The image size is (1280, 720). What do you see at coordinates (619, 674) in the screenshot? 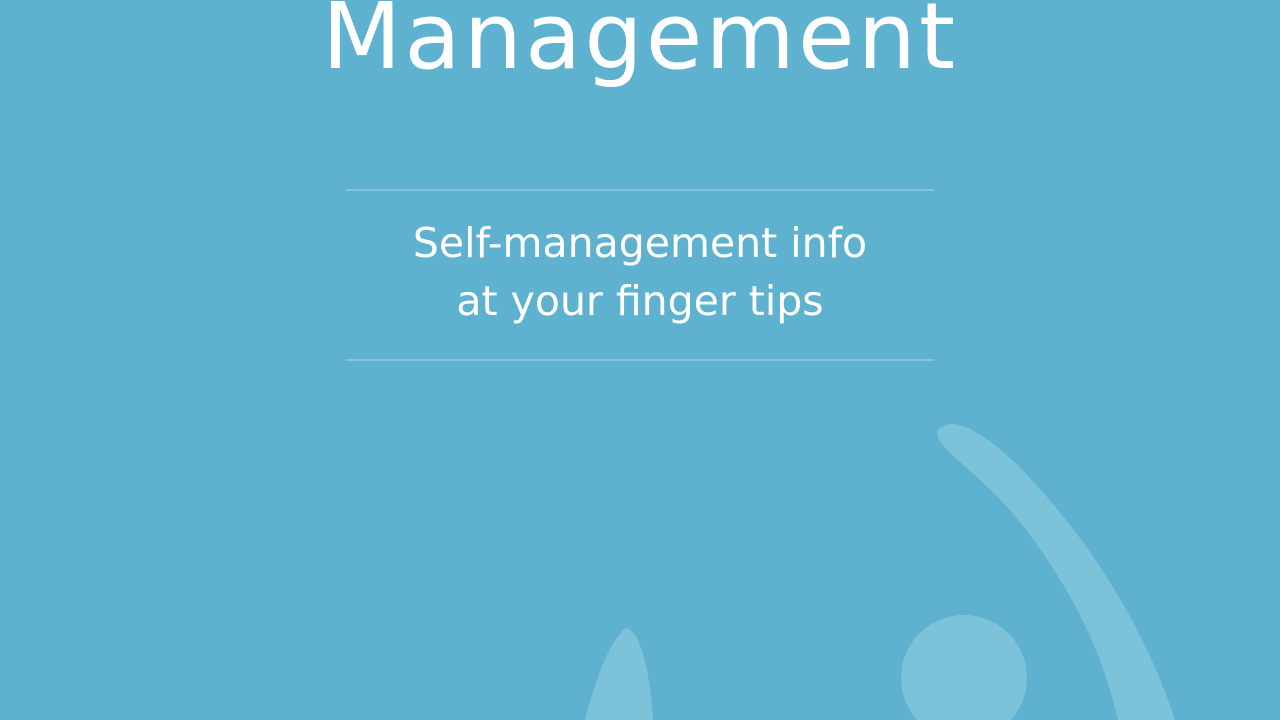
I see `figure-left-leaf-shape` at bounding box center [619, 674].